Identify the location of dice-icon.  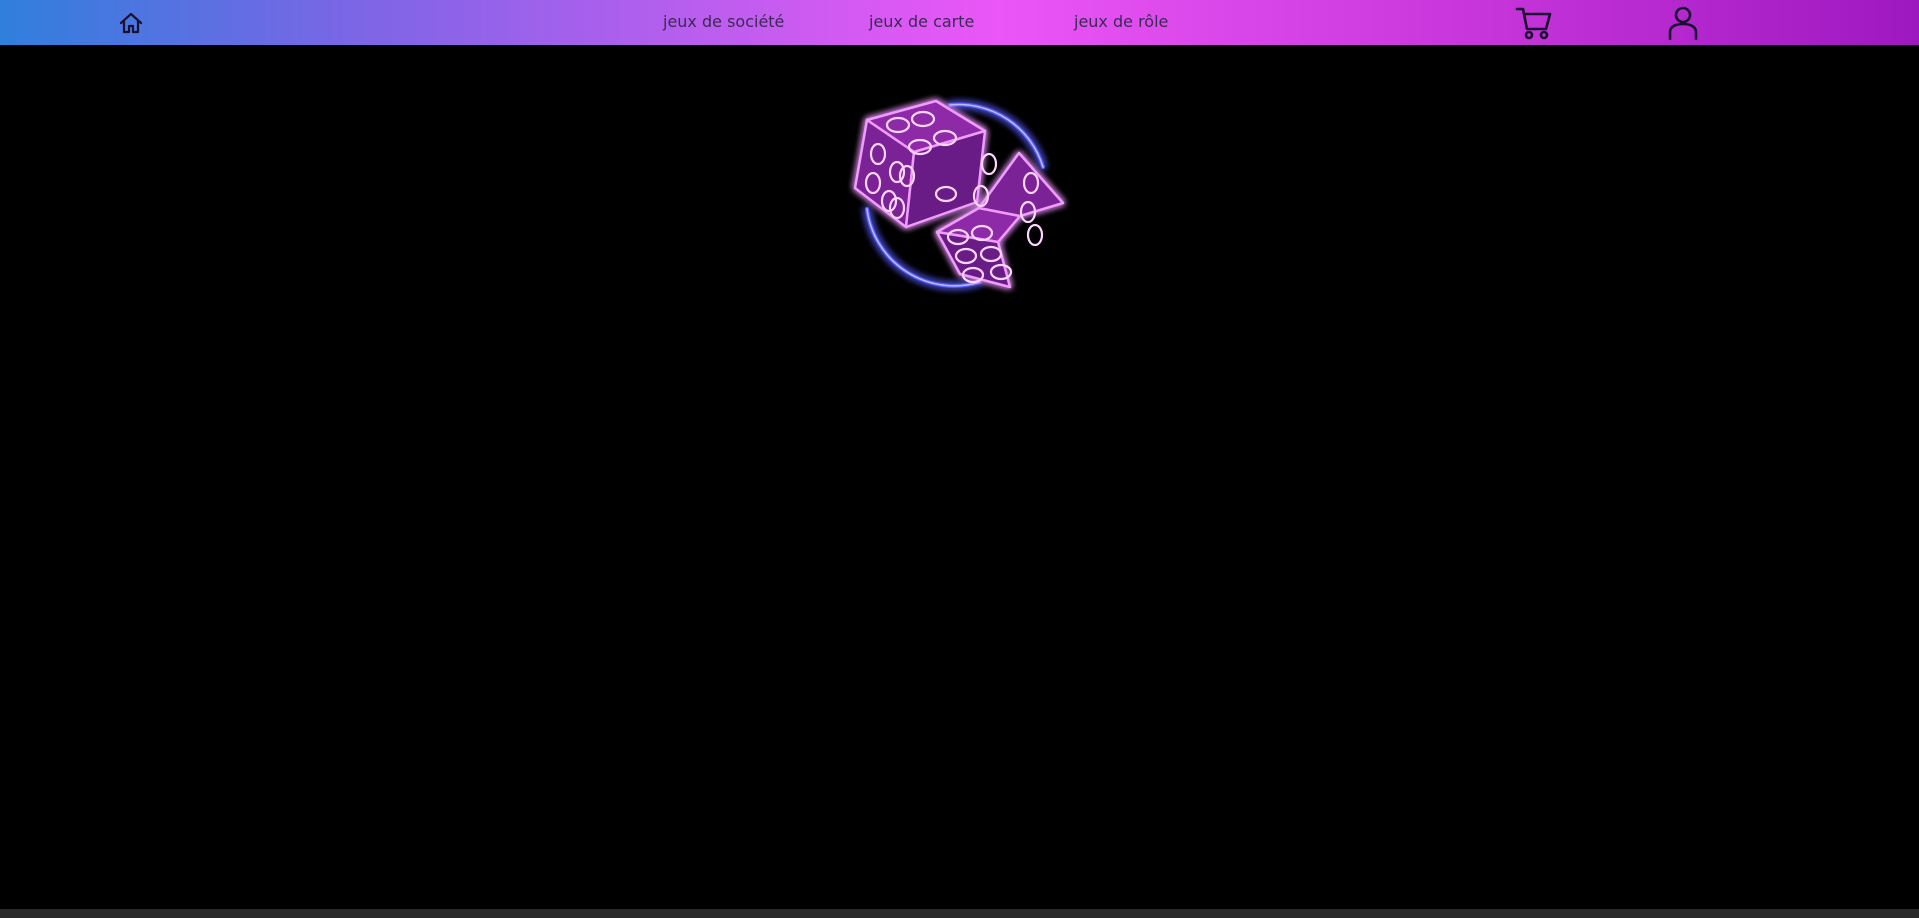
(959, 194).